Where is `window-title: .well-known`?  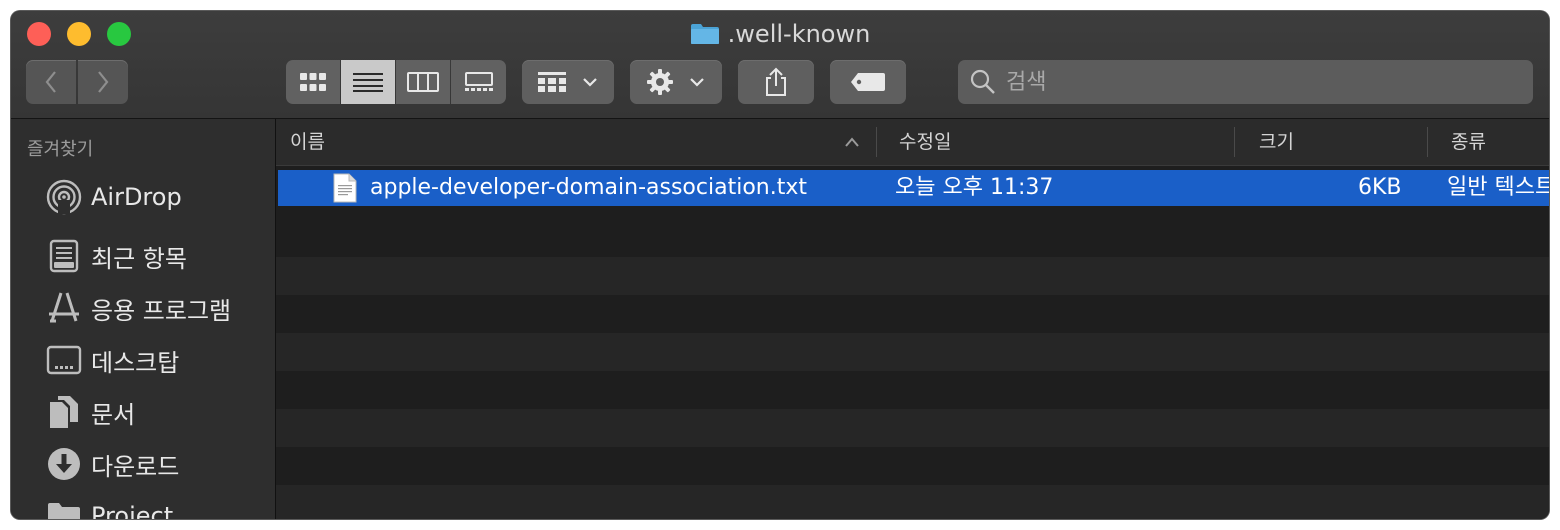
window-title: .well-known is located at coordinates (780, 34).